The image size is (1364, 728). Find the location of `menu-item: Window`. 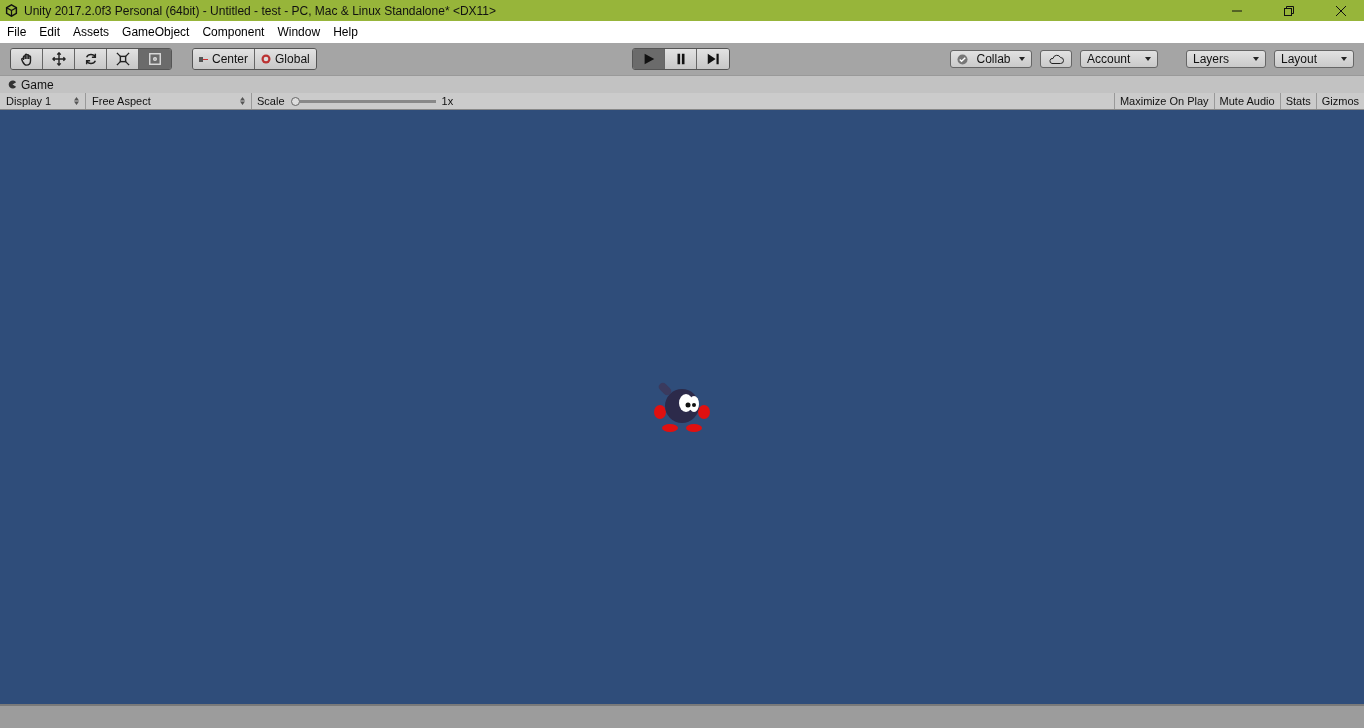

menu-item: Window is located at coordinates (299, 32).